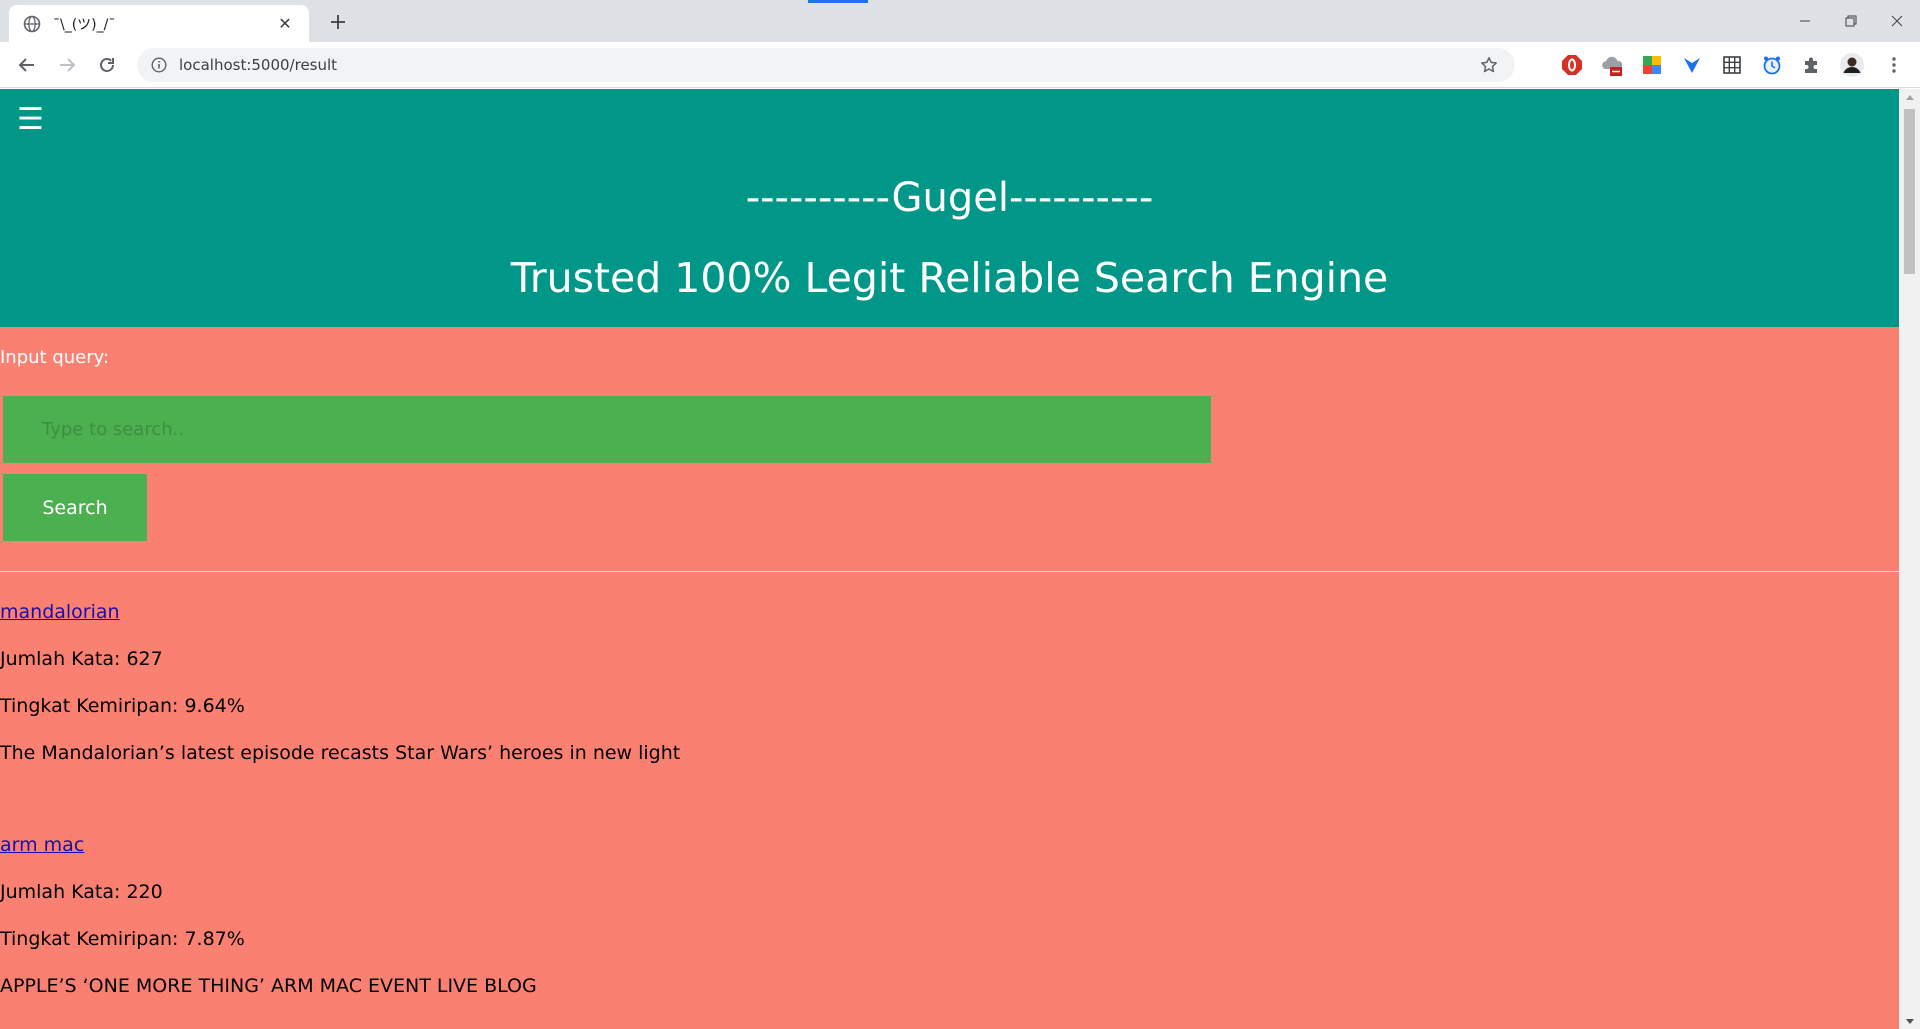  I want to click on info-icon, so click(159, 65).